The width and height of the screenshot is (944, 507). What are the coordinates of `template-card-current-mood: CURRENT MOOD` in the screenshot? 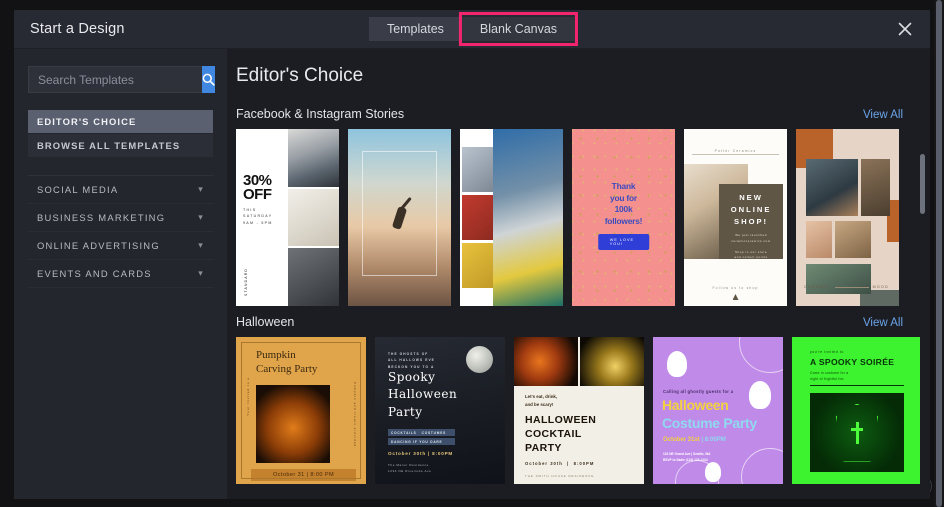 It's located at (847, 217).